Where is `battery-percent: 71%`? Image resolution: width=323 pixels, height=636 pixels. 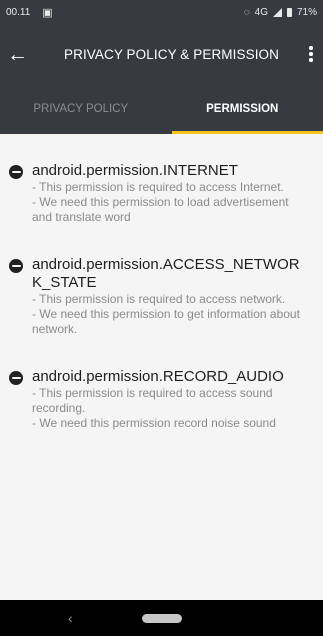 battery-percent: 71% is located at coordinates (306, 12).